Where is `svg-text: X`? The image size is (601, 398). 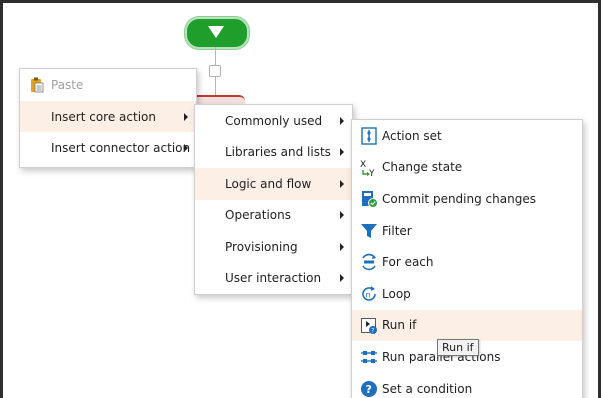 svg-text: X is located at coordinates (363, 165).